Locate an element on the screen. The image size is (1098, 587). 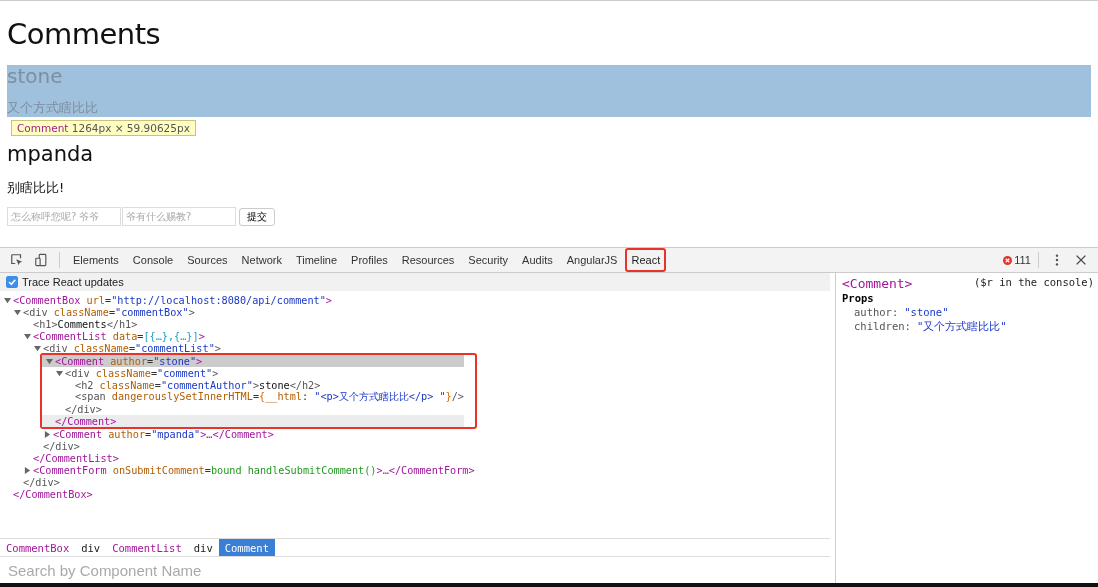
prop-name: author: is located at coordinates (876, 312).